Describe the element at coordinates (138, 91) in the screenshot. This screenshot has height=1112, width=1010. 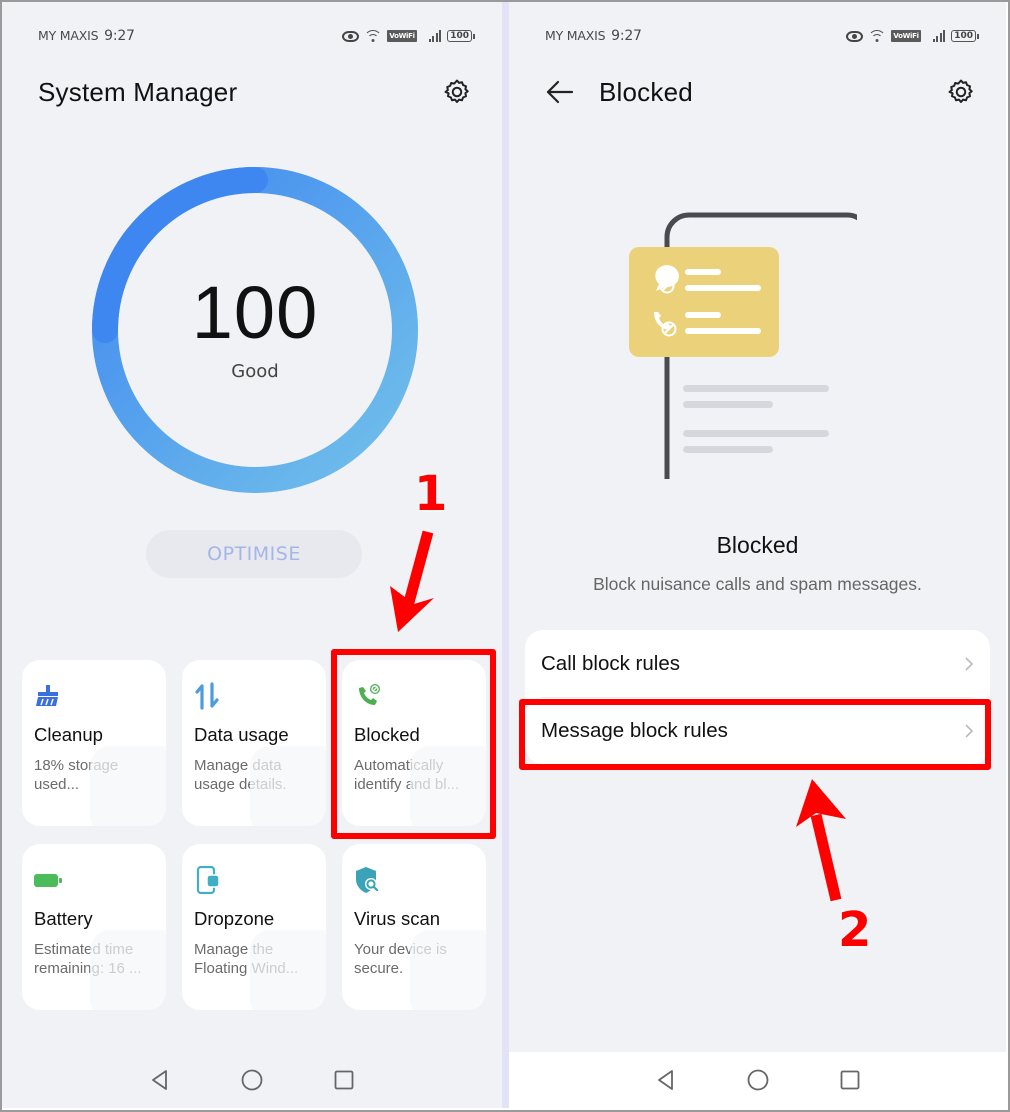
I see `page-title: System Manager` at that location.